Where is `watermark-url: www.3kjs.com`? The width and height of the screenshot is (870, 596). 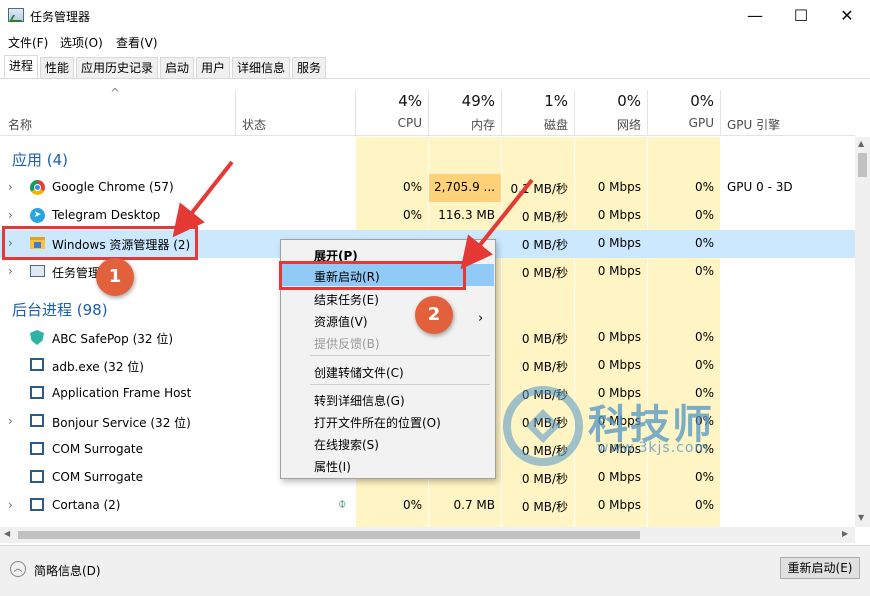
watermark-url: www.3kjs.com is located at coordinates (653, 448).